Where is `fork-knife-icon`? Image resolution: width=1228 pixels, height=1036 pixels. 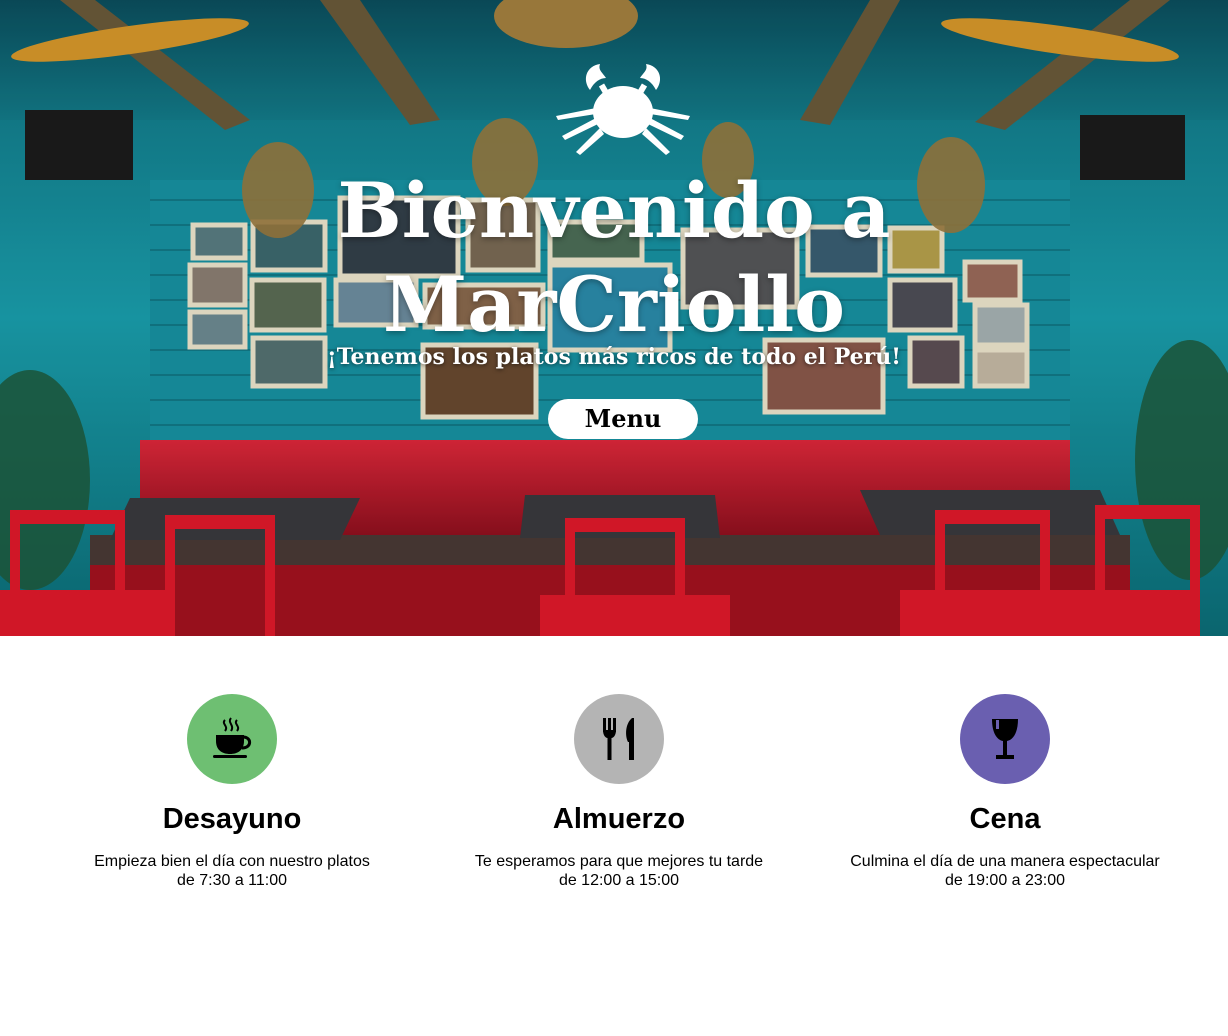 fork-knife-icon is located at coordinates (618, 739).